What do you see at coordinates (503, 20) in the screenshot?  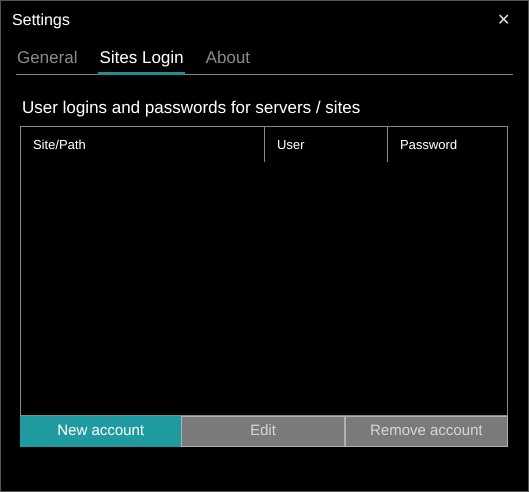 I see `close-button: ✕` at bounding box center [503, 20].